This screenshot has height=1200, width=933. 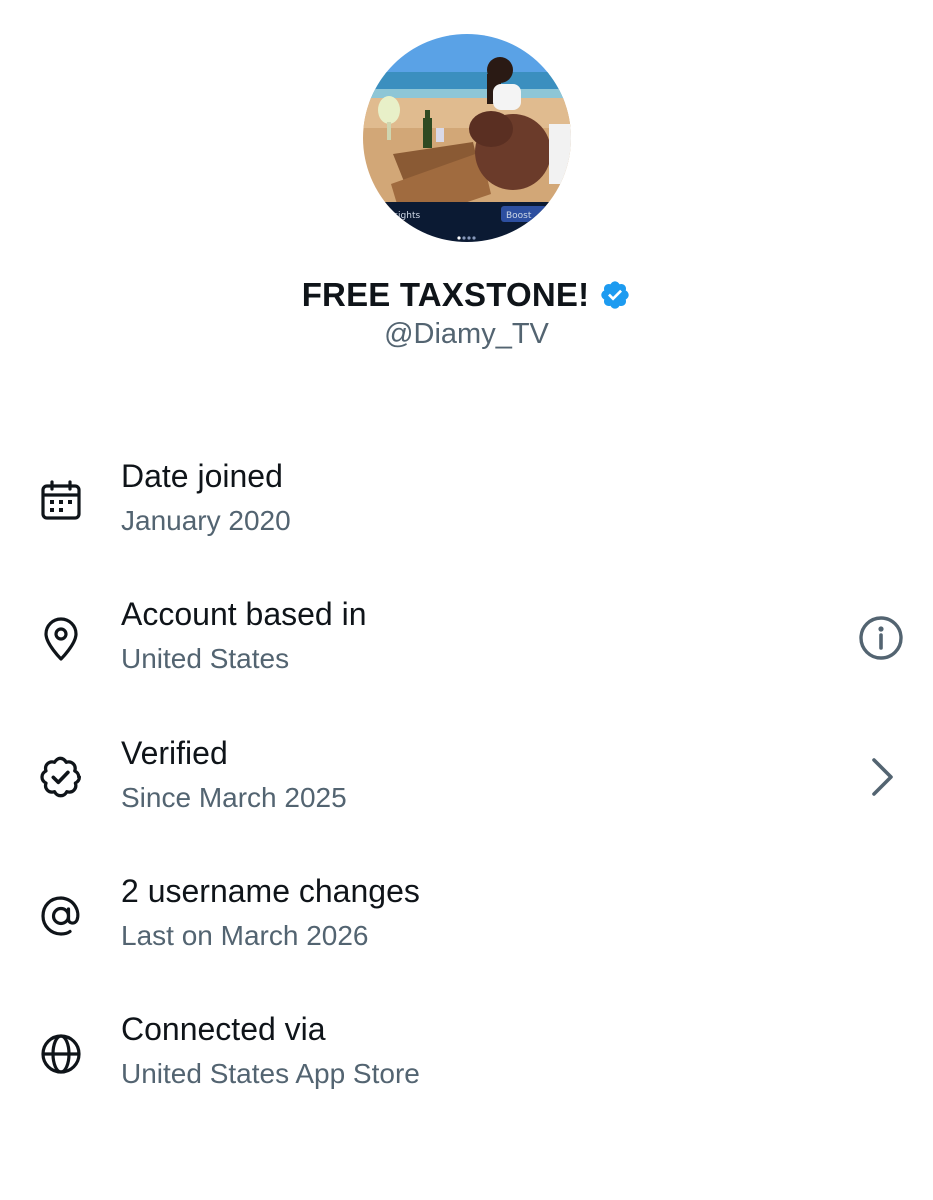 What do you see at coordinates (244, 614) in the screenshot?
I see `detail-title: Account based in` at bounding box center [244, 614].